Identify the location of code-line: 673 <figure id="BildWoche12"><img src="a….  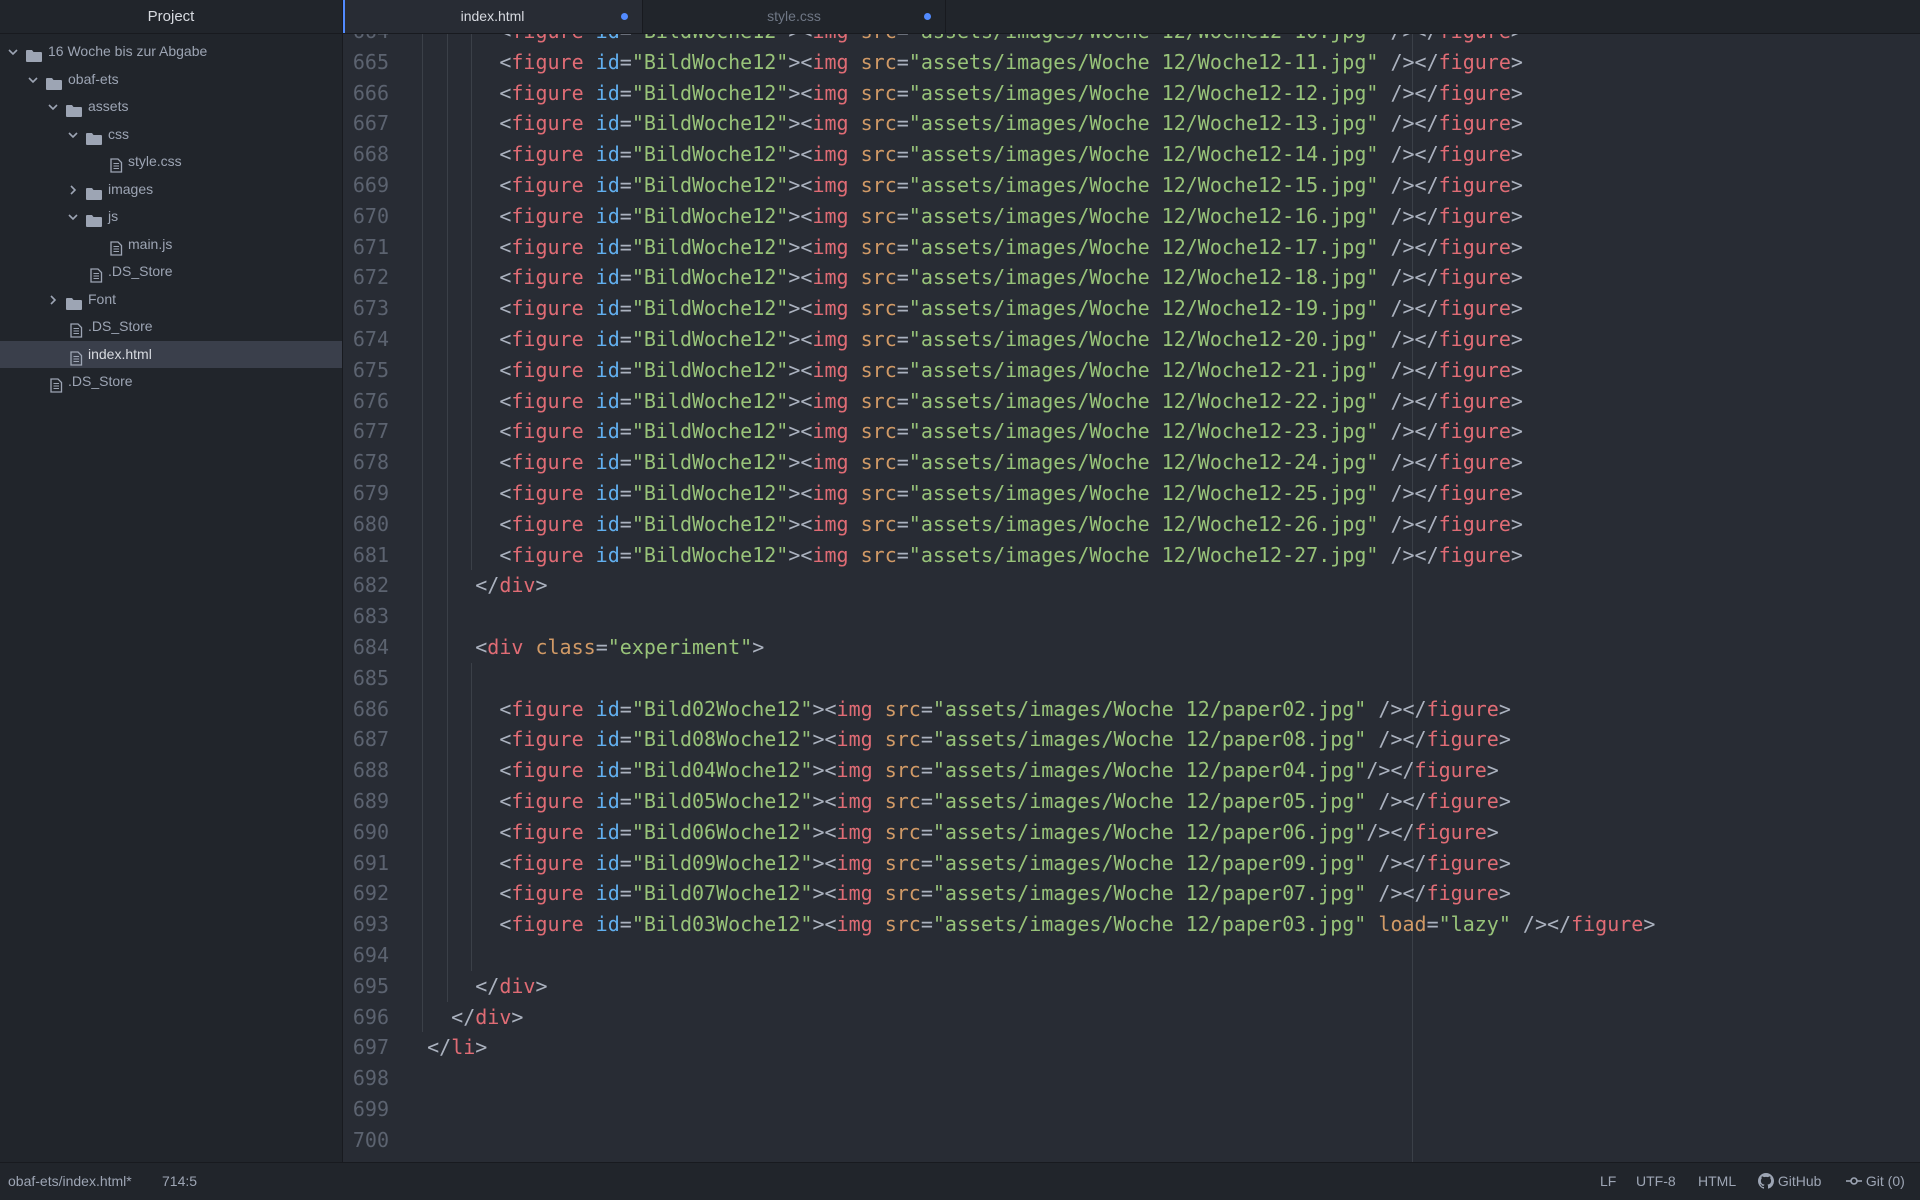
(1131, 308).